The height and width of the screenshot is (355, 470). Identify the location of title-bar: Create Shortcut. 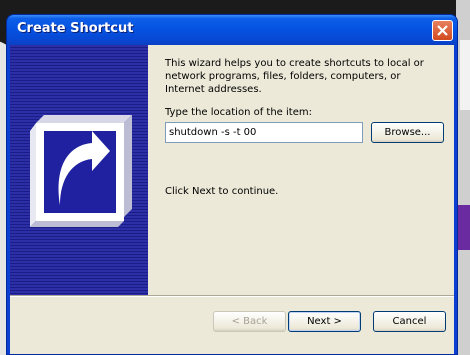
(232, 30).